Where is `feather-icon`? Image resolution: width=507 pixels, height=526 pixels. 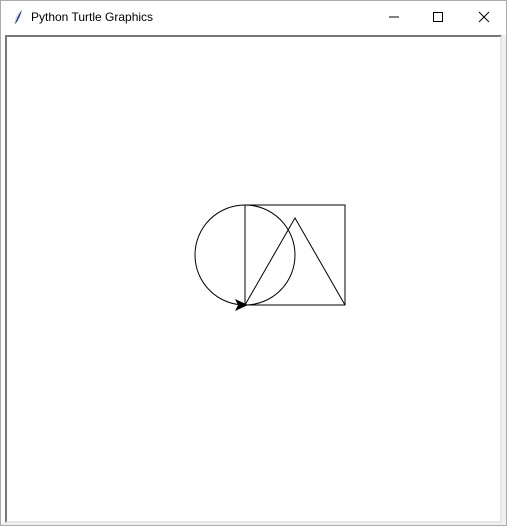 feather-icon is located at coordinates (17, 17).